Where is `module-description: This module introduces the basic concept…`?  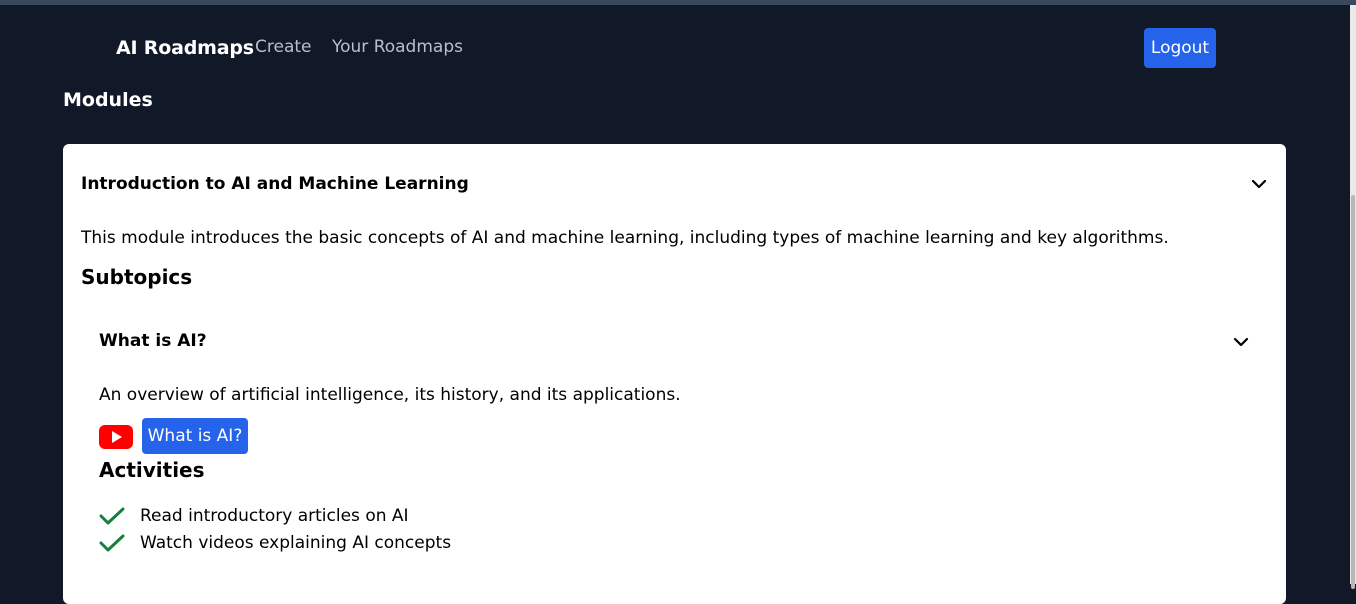 module-description: This module introduces the basic concept… is located at coordinates (625, 238).